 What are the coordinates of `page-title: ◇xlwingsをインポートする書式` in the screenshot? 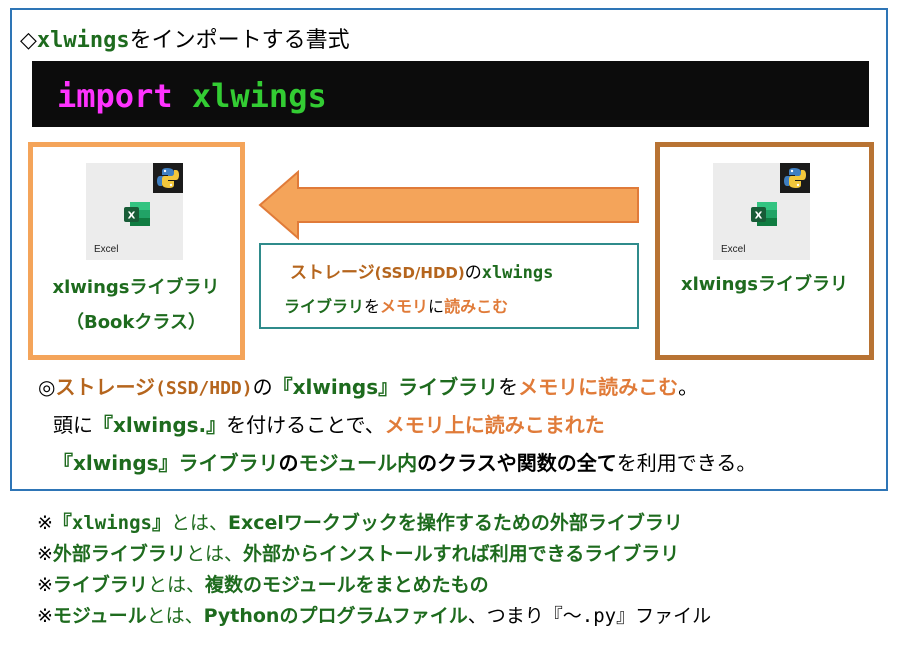 It's located at (185, 41).